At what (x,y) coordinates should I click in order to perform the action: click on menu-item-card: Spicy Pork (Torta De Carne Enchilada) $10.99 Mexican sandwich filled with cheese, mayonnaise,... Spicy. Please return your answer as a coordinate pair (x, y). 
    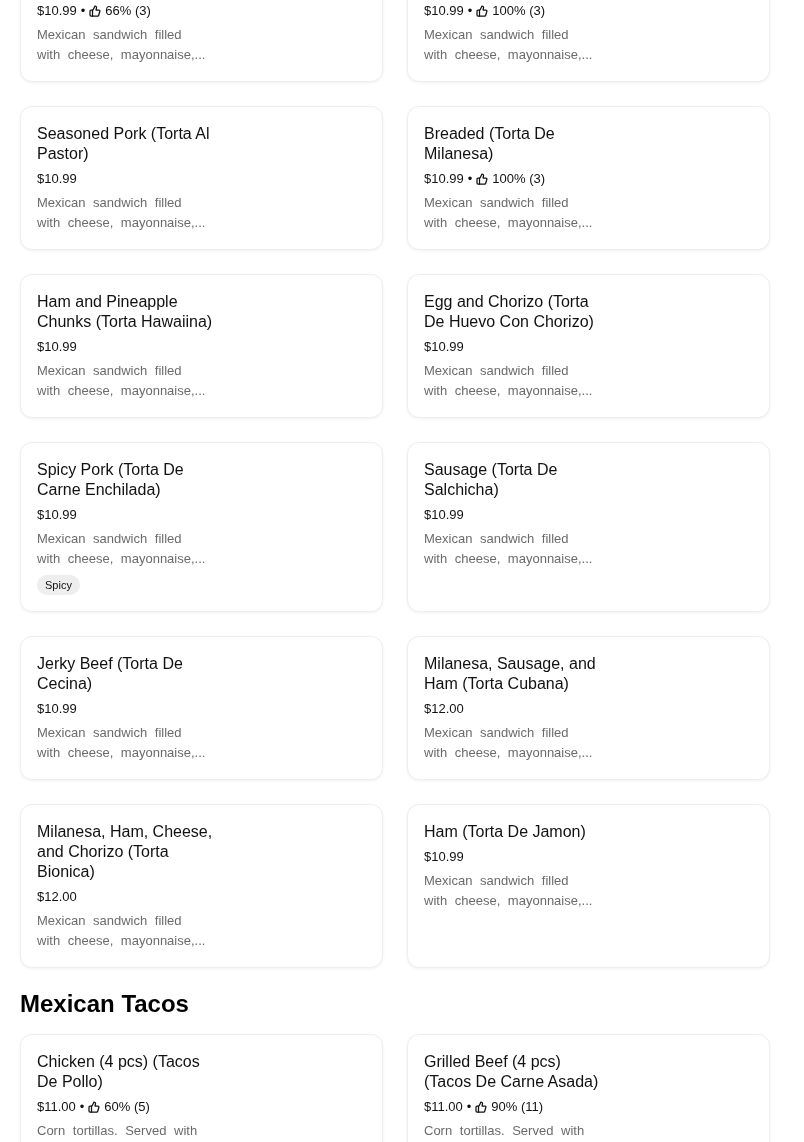
    Looking at the image, I should click on (201, 527).